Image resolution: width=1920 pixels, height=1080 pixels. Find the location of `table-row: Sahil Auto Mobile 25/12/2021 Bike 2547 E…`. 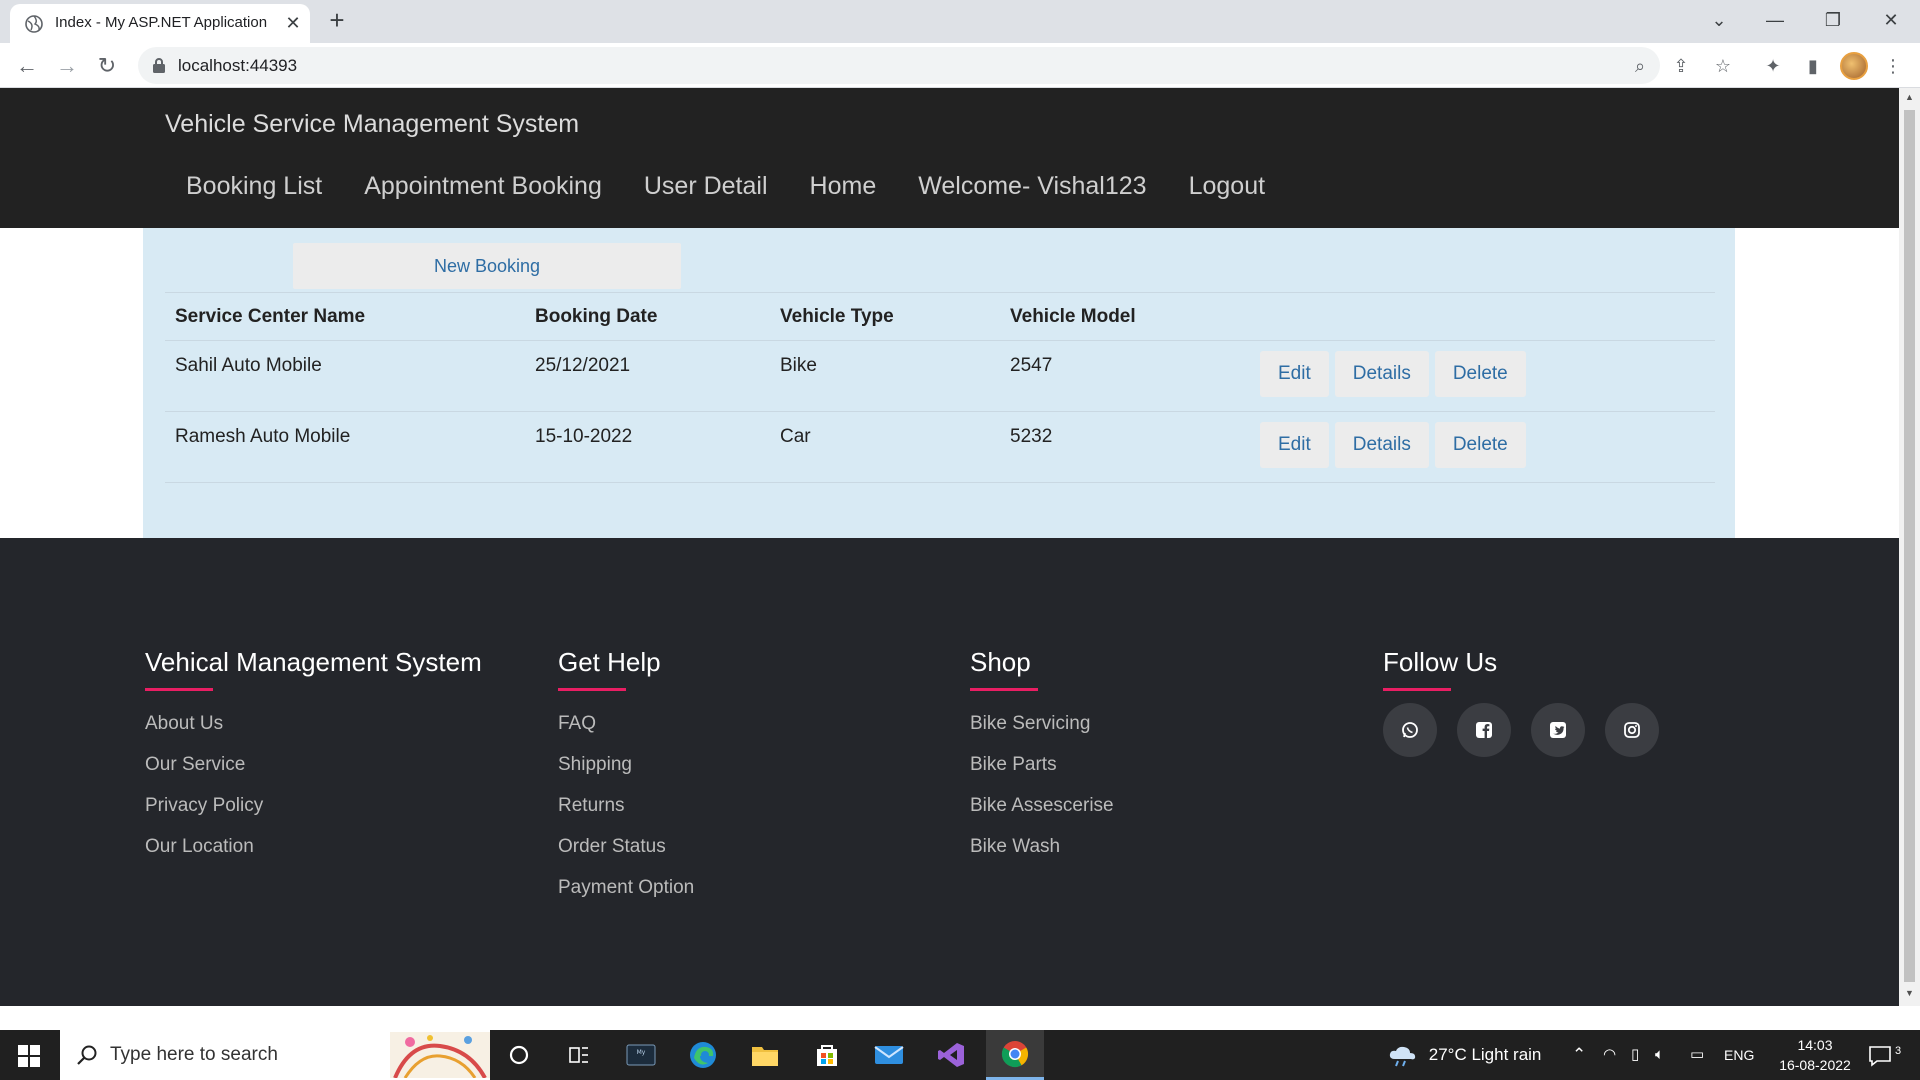

table-row: Sahil Auto Mobile 25/12/2021 Bike 2547 E… is located at coordinates (940, 376).